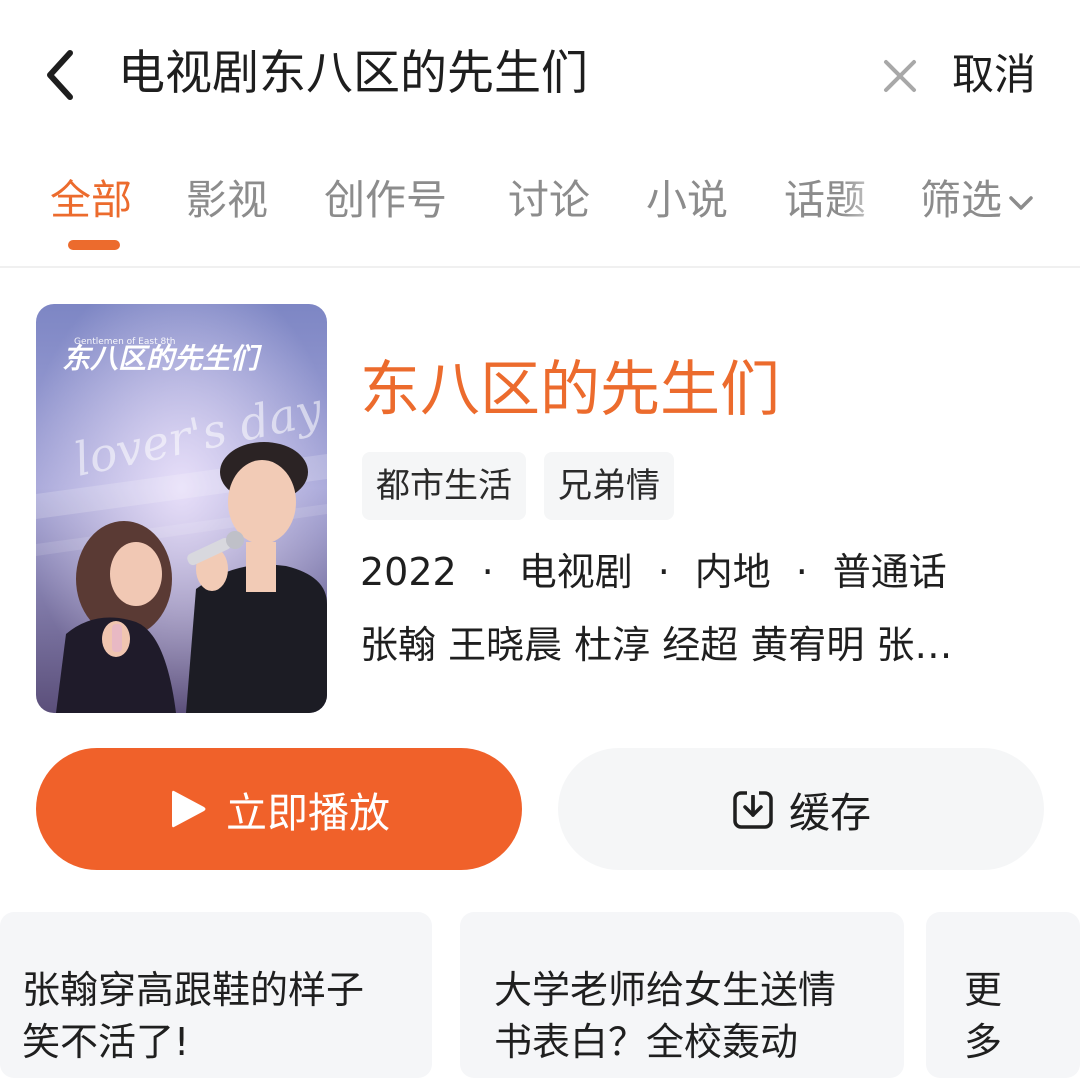 The width and height of the screenshot is (1080, 1078). Describe the element at coordinates (753, 809) in the screenshot. I see `download-icon` at that location.